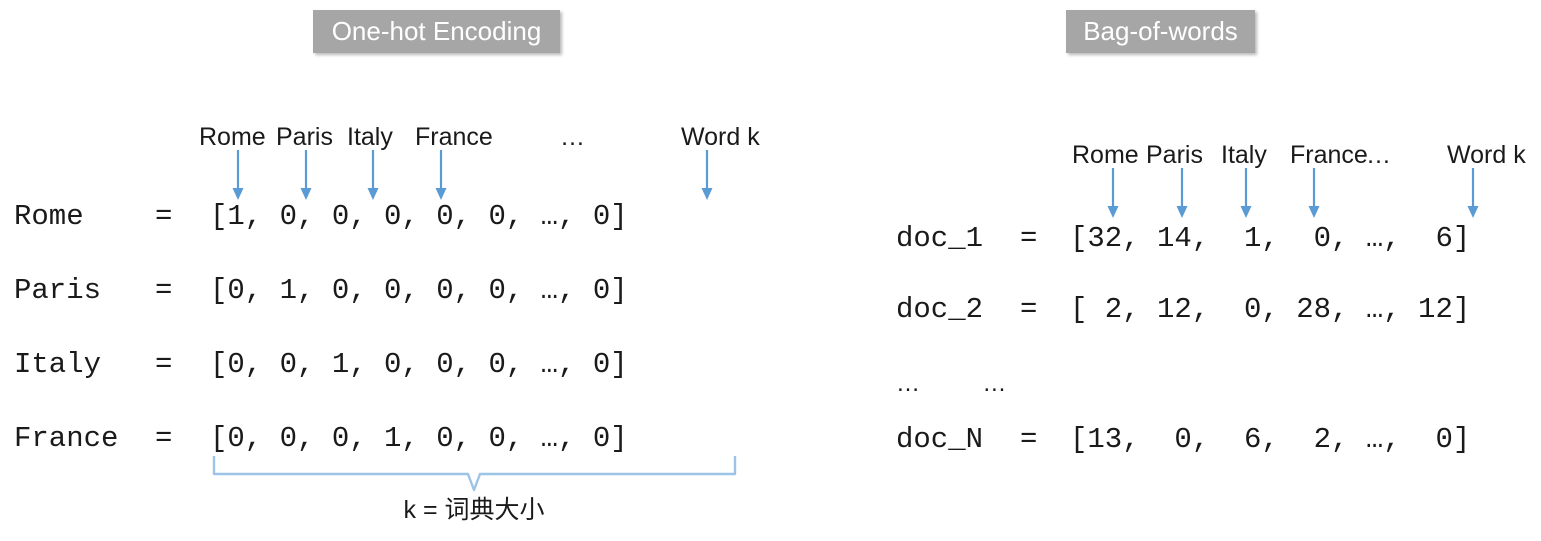  What do you see at coordinates (441, 175) in the screenshot?
I see `down-arrow-icon-france-left` at bounding box center [441, 175].